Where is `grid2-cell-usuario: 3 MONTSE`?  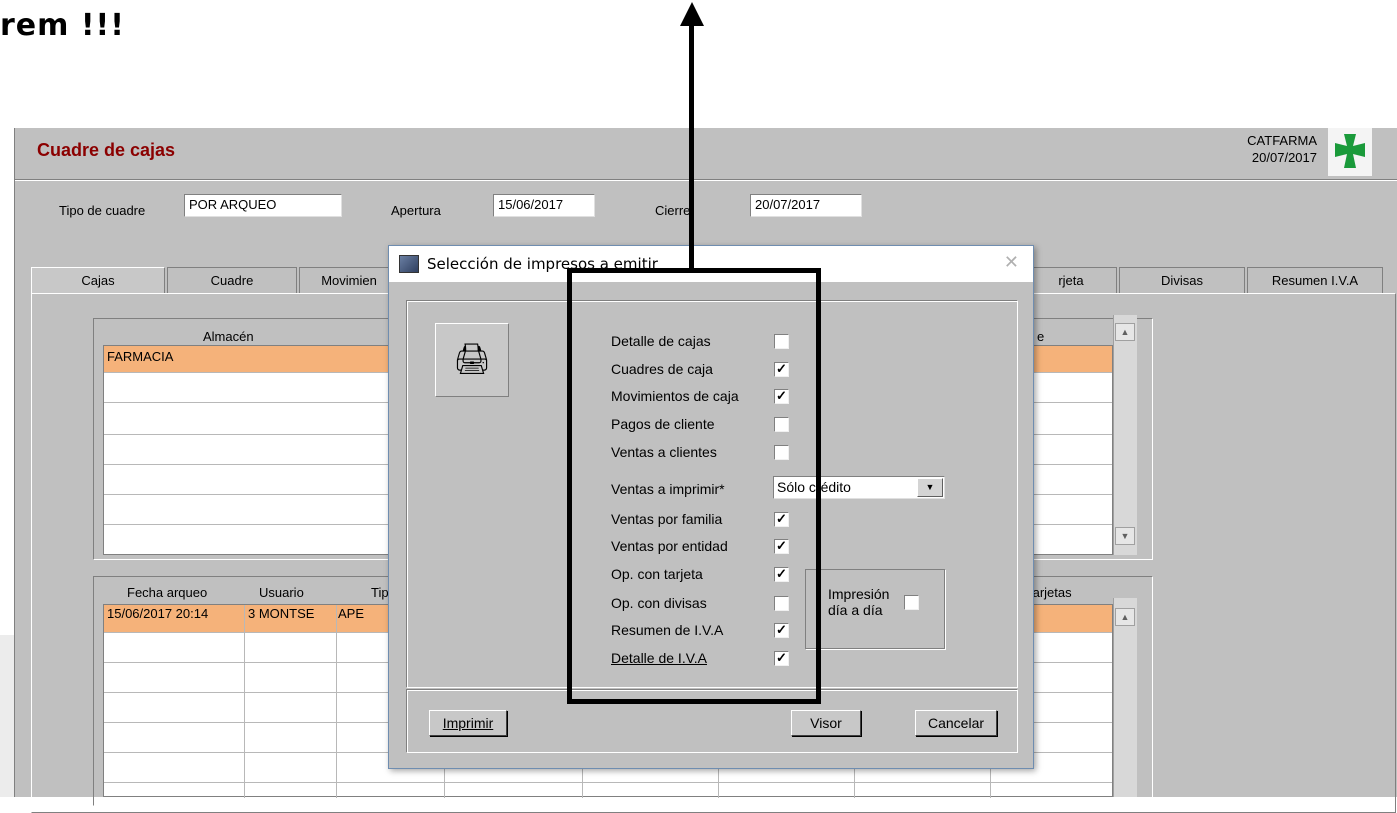 grid2-cell-usuario: 3 MONTSE is located at coordinates (281, 613).